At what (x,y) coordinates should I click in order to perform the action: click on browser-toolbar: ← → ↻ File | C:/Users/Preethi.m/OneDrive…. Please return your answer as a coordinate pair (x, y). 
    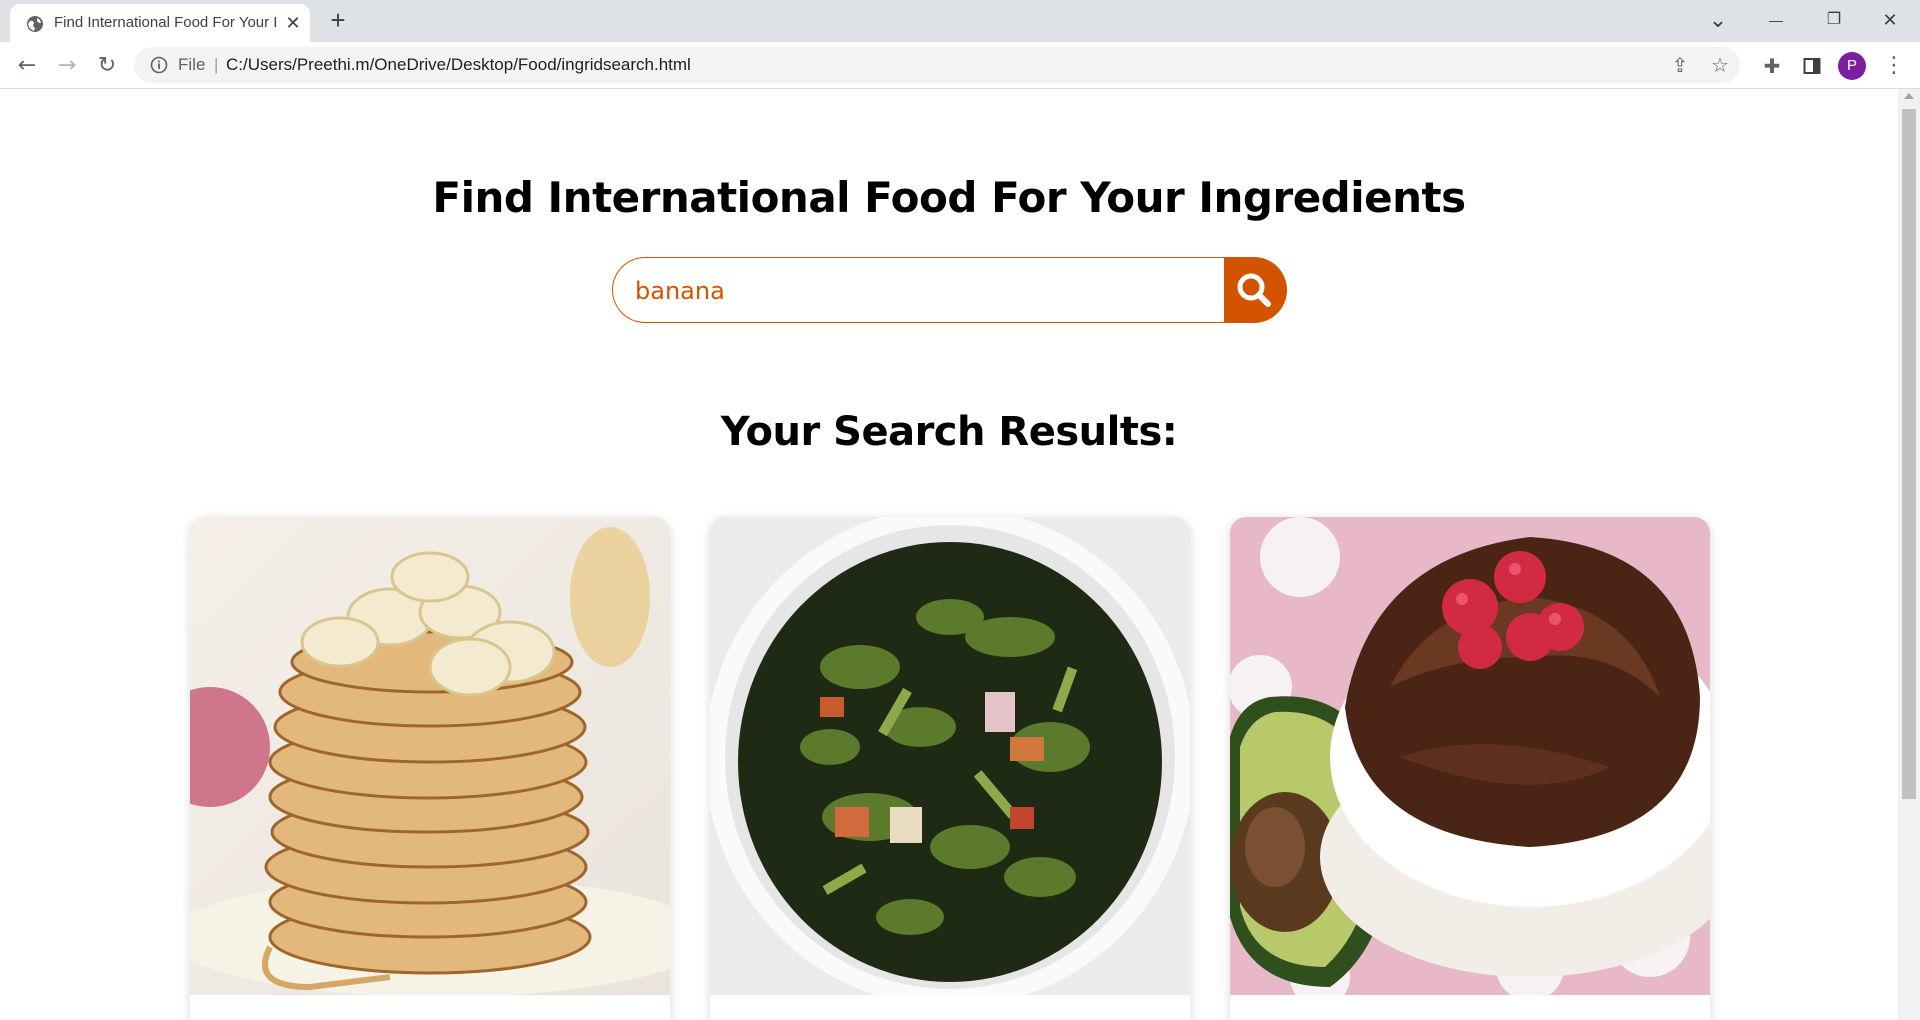
    Looking at the image, I should click on (960, 65).